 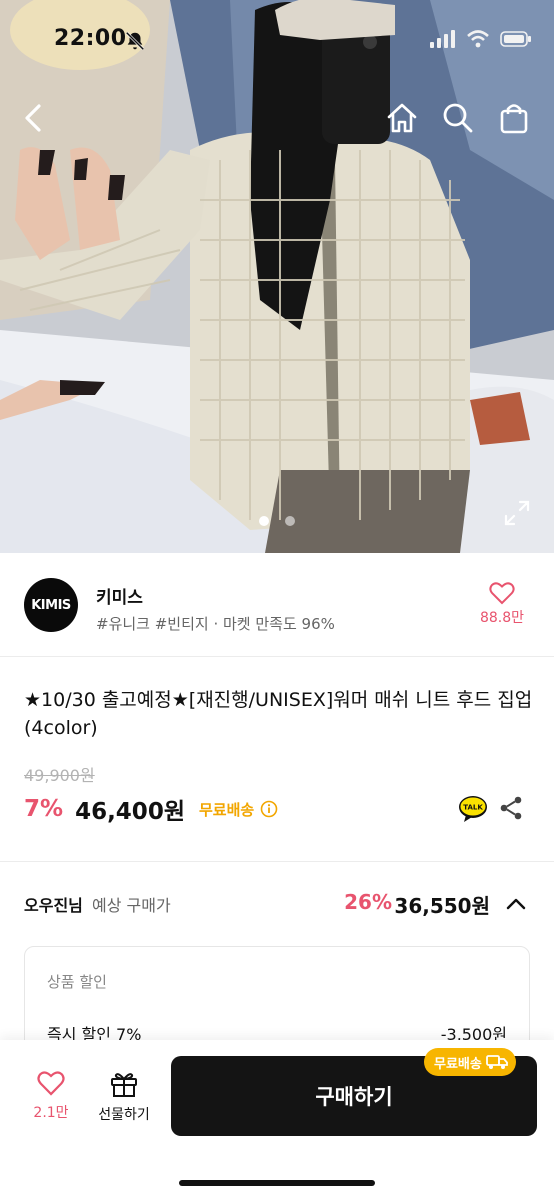 I want to click on original-price: 49,900원, so click(x=59, y=775).